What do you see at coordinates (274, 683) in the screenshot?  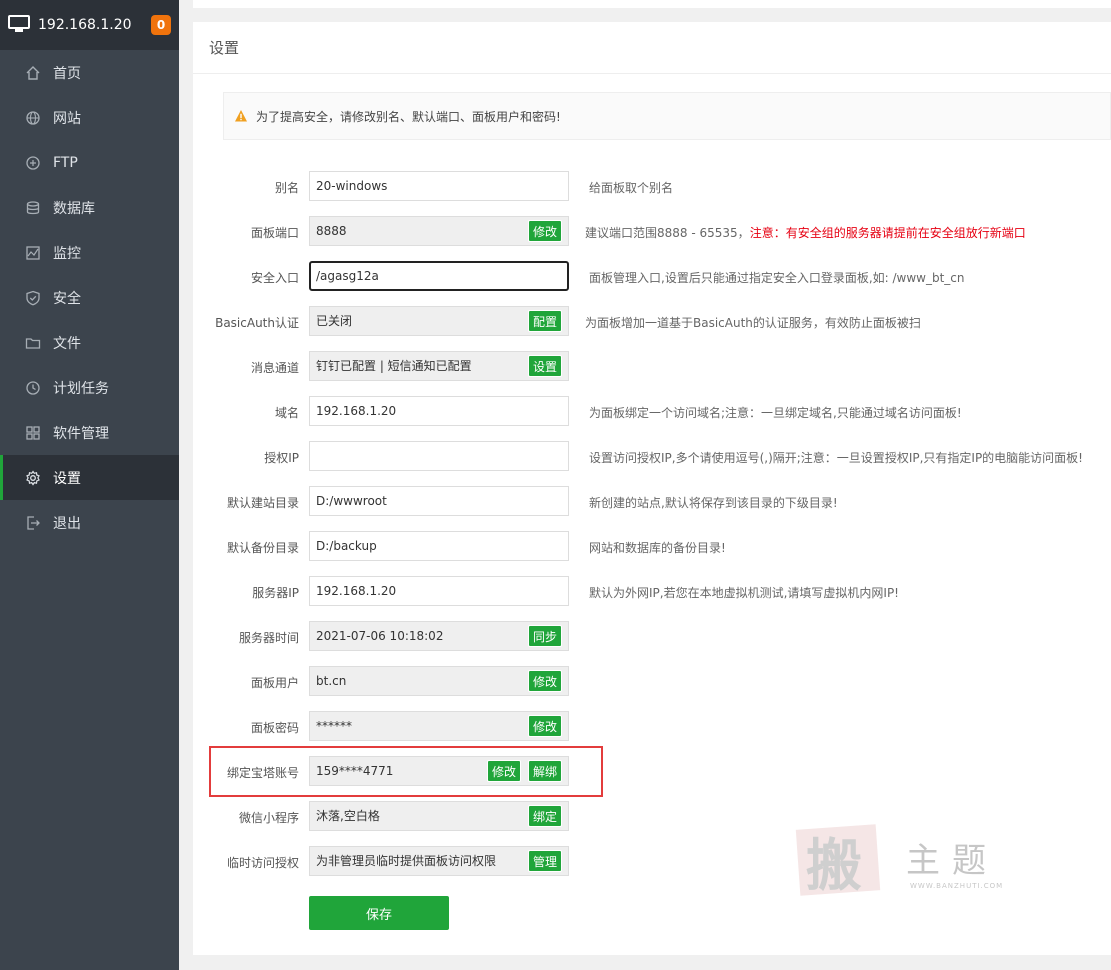 I see `user-label: 面板用户` at bounding box center [274, 683].